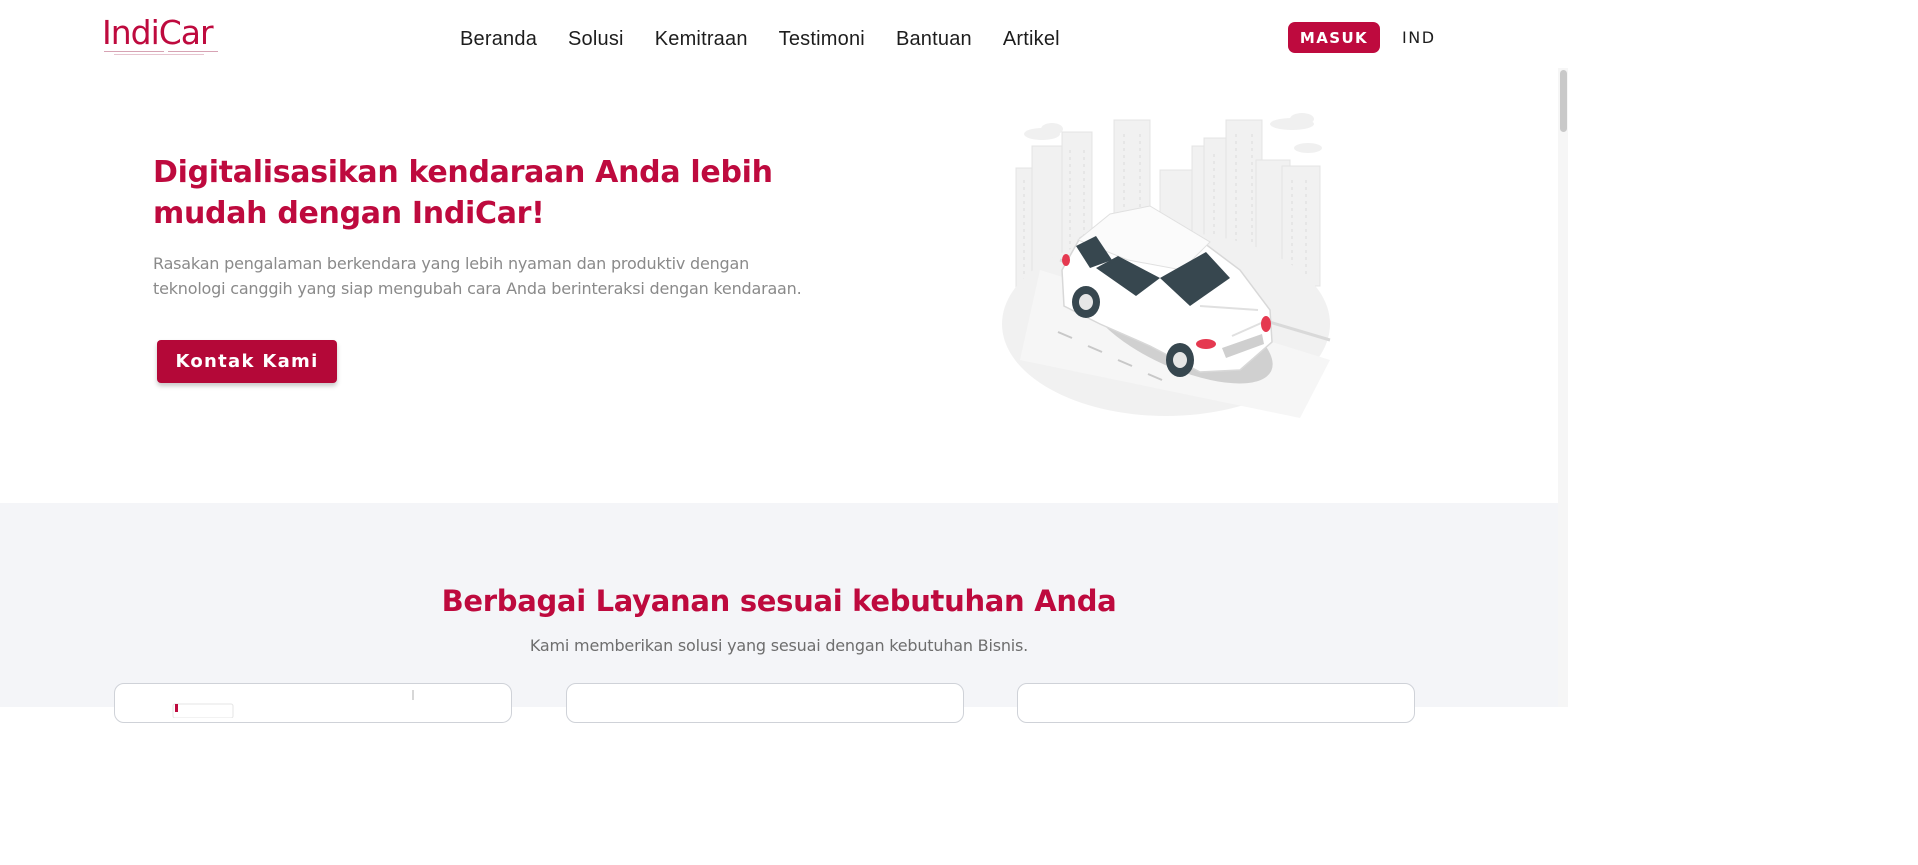  What do you see at coordinates (498, 39) in the screenshot?
I see `nav-item-beranda: Beranda` at bounding box center [498, 39].